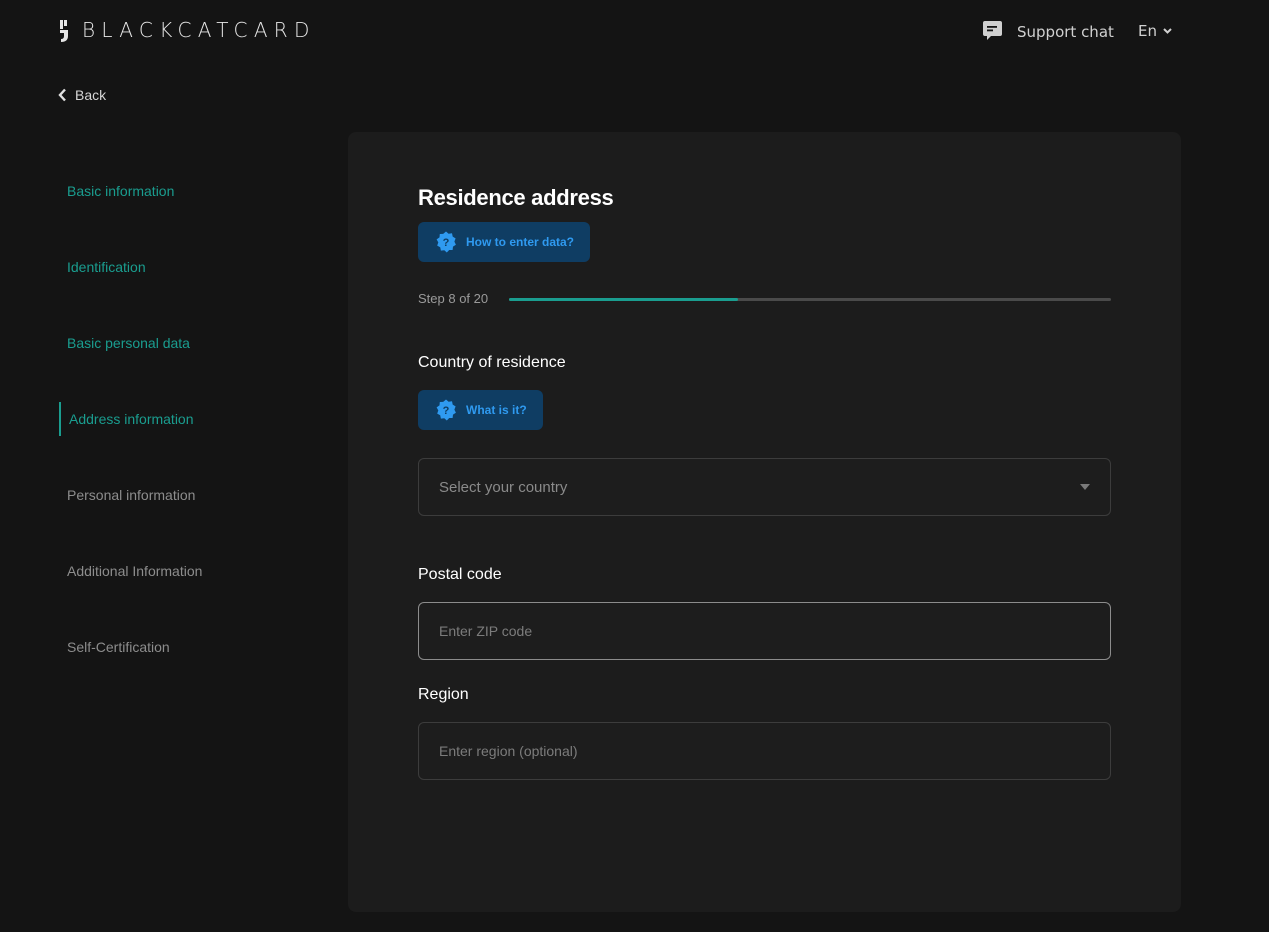 The image size is (1269, 932). I want to click on sidebar-item-label: Identification, so click(106, 267).